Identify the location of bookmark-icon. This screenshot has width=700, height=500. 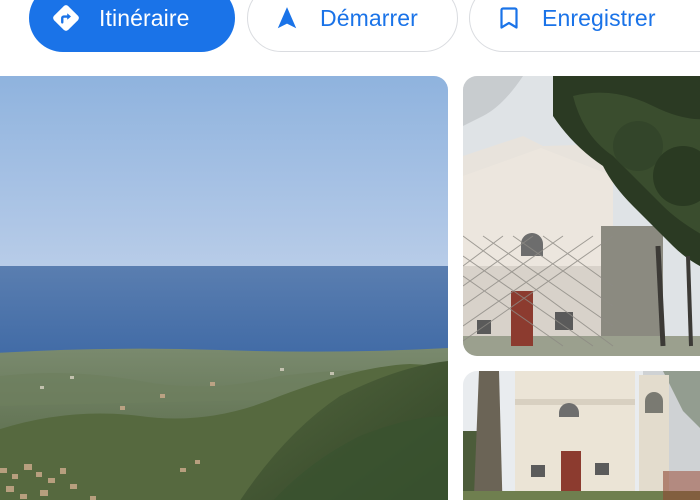
(509, 18).